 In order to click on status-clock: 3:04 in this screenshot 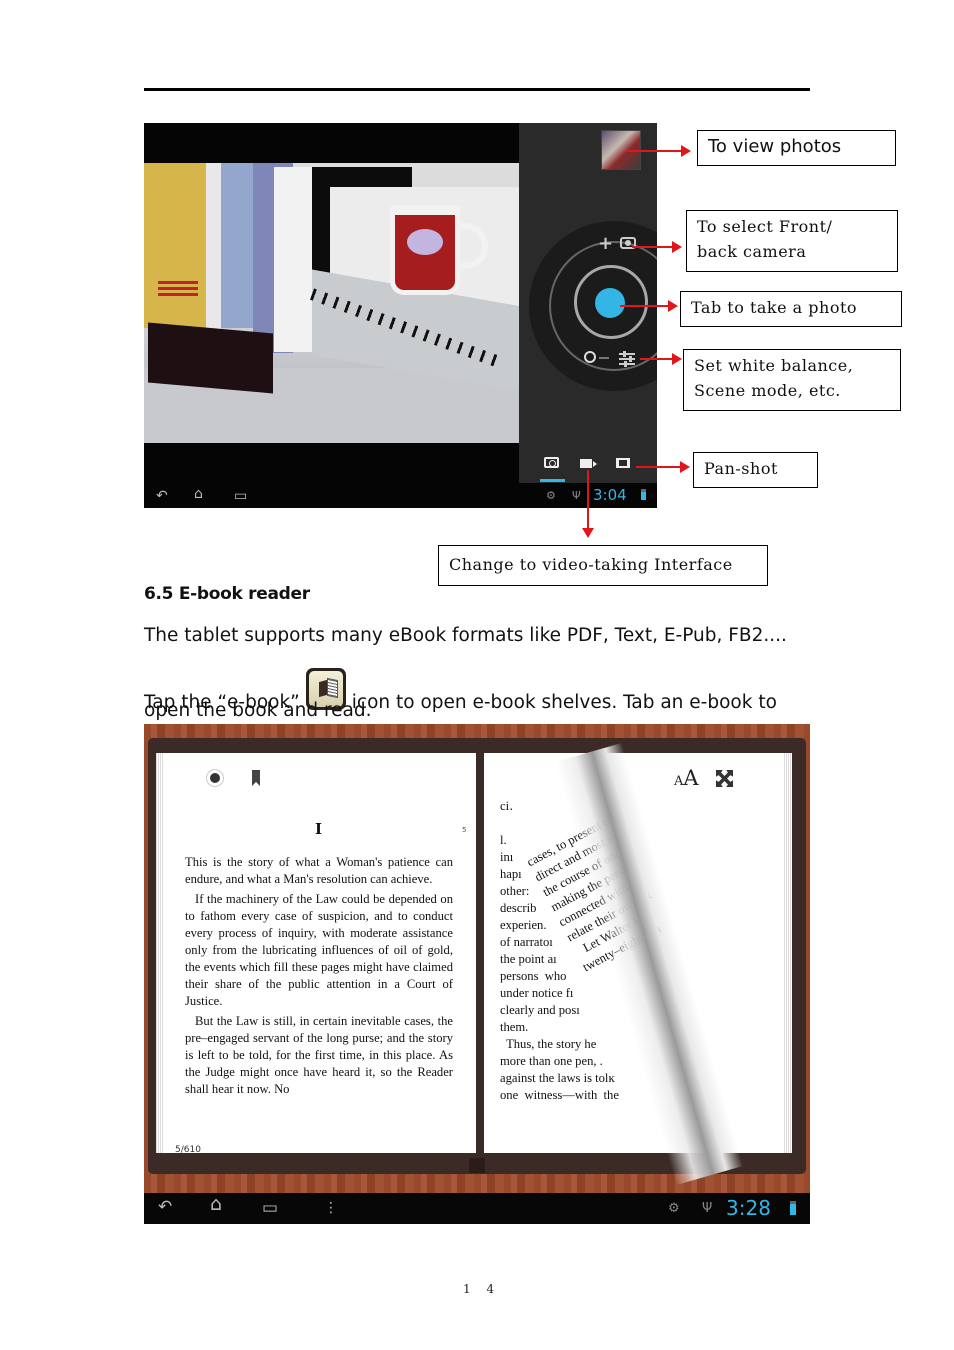, I will do `click(610, 495)`.